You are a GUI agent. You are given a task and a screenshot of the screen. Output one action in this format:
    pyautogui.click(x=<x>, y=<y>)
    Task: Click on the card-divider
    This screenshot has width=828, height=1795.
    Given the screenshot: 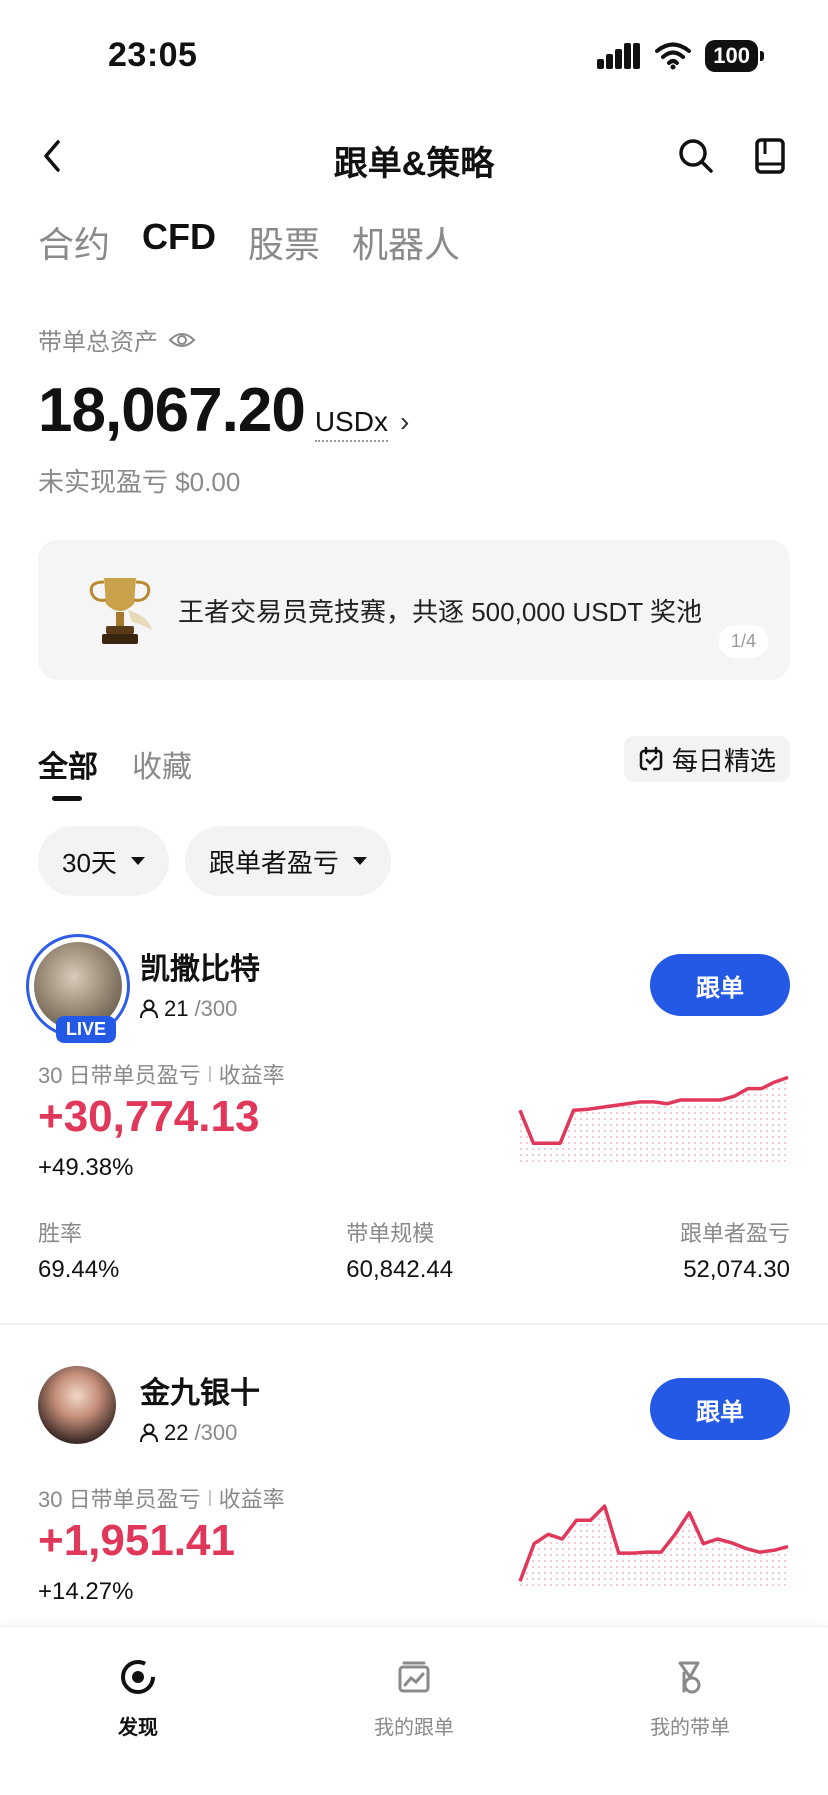 What is the action you would take?
    pyautogui.click(x=414, y=1324)
    